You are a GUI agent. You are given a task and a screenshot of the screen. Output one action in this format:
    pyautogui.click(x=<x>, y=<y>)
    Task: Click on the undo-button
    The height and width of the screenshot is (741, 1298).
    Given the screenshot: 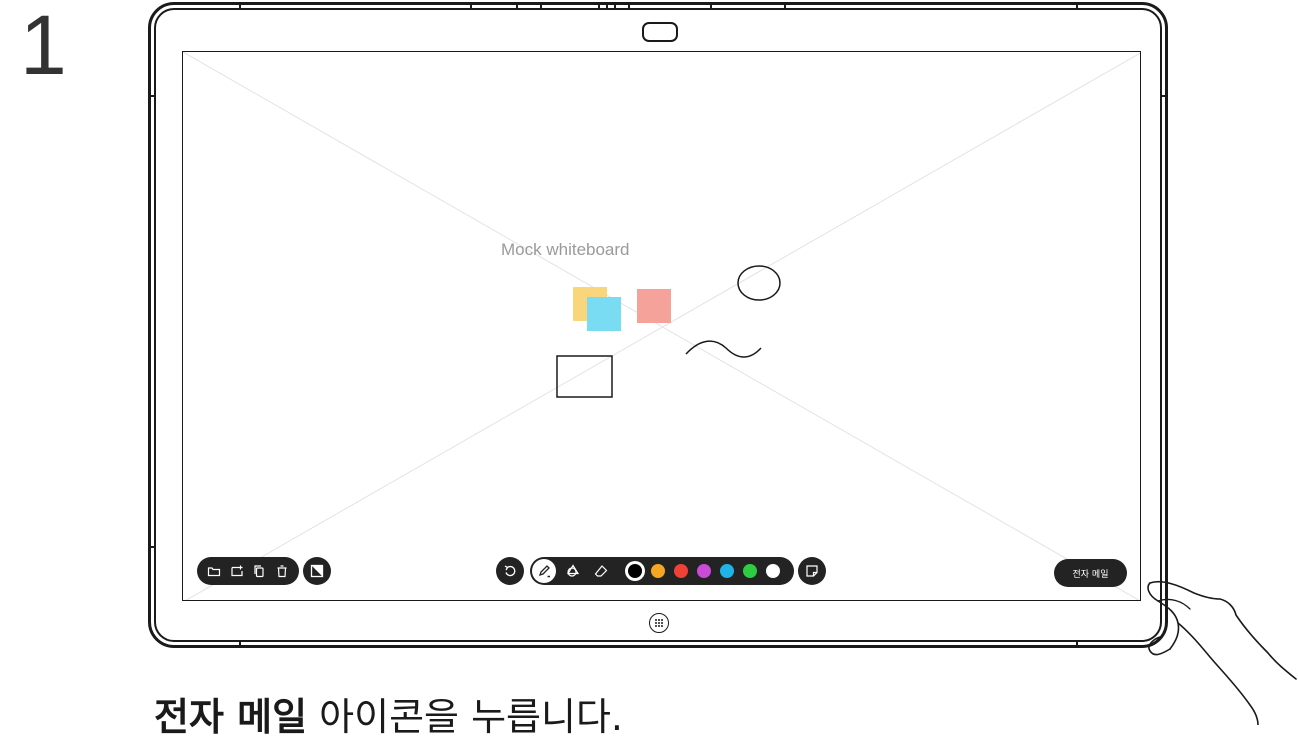 What is the action you would take?
    pyautogui.click(x=510, y=571)
    